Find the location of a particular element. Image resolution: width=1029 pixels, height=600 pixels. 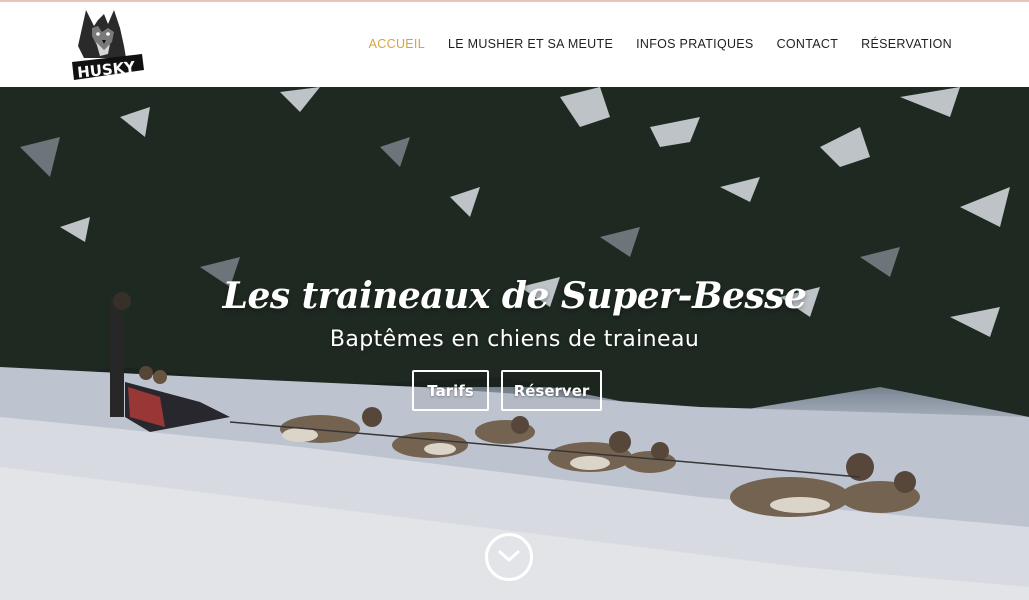

scroll-down-button is located at coordinates (509, 557).